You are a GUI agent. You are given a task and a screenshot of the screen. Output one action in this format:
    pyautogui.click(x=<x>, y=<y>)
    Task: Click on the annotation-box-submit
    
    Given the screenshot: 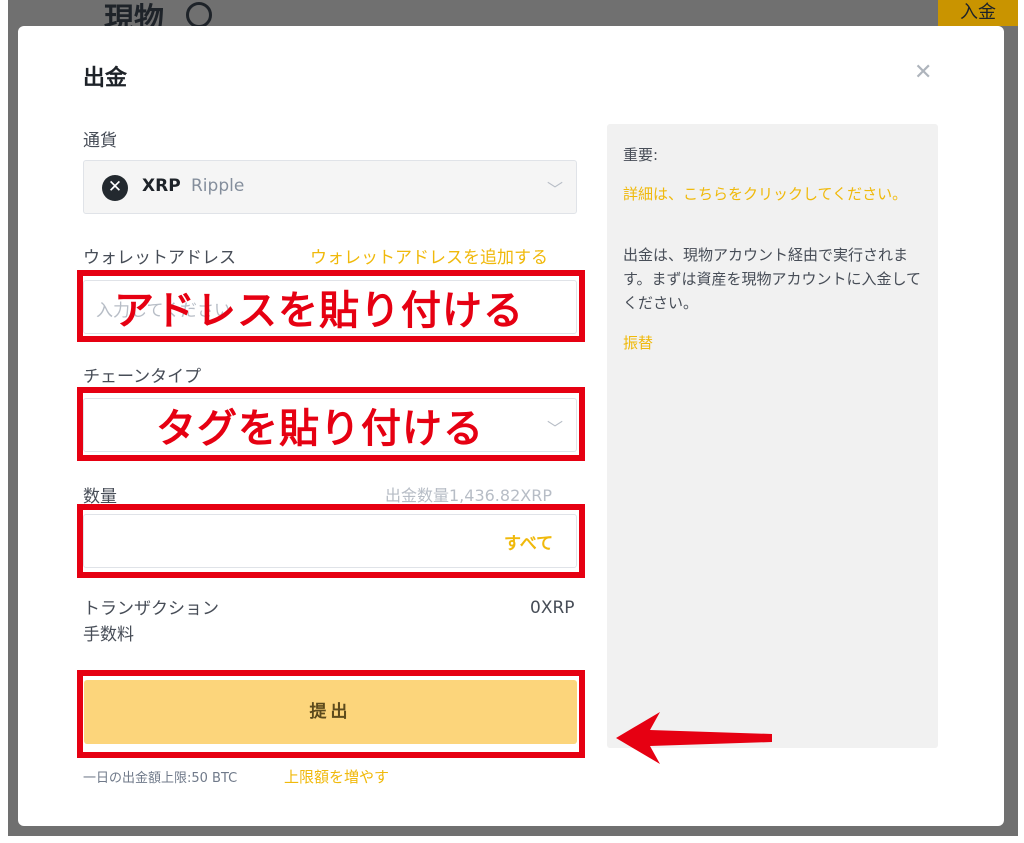 What is the action you would take?
    pyautogui.click(x=331, y=714)
    